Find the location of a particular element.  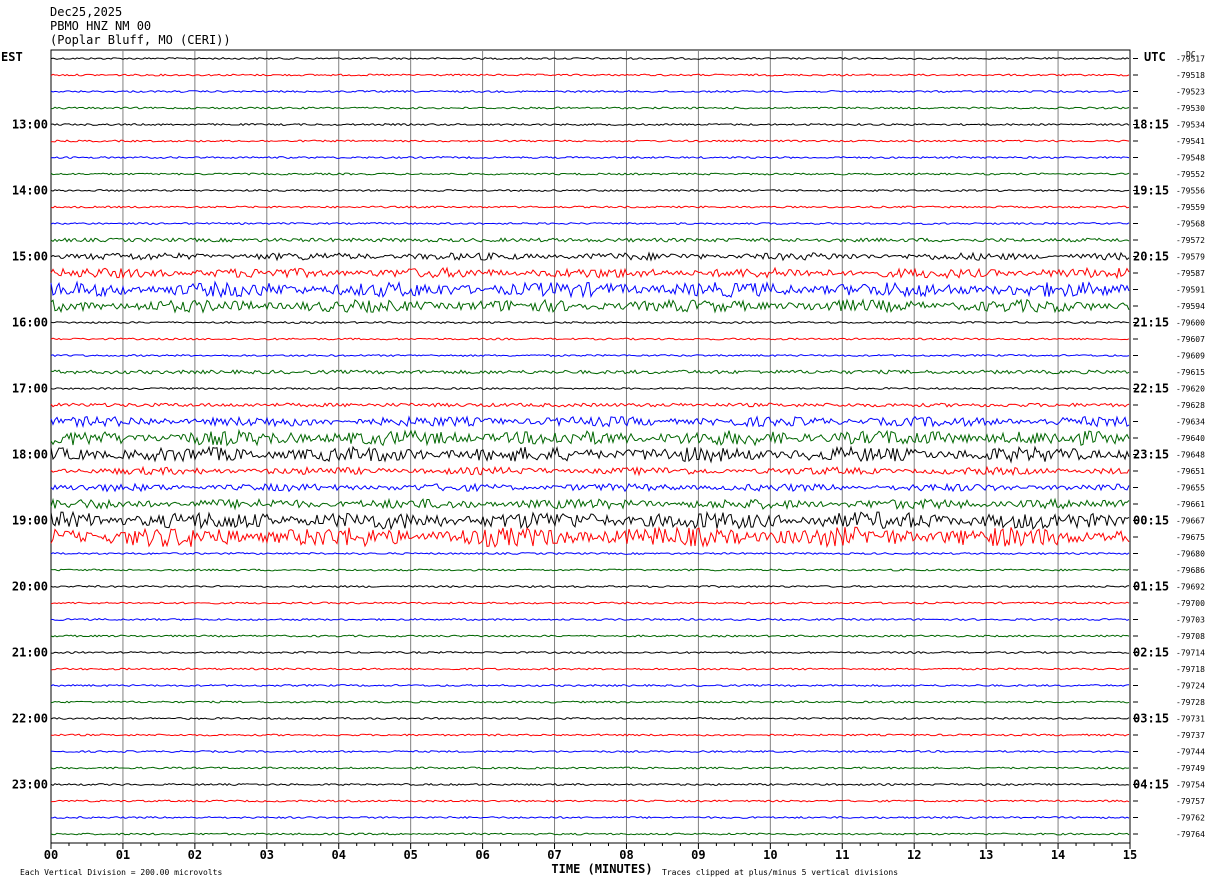

x-tick-label: 01 is located at coordinates (123, 855).